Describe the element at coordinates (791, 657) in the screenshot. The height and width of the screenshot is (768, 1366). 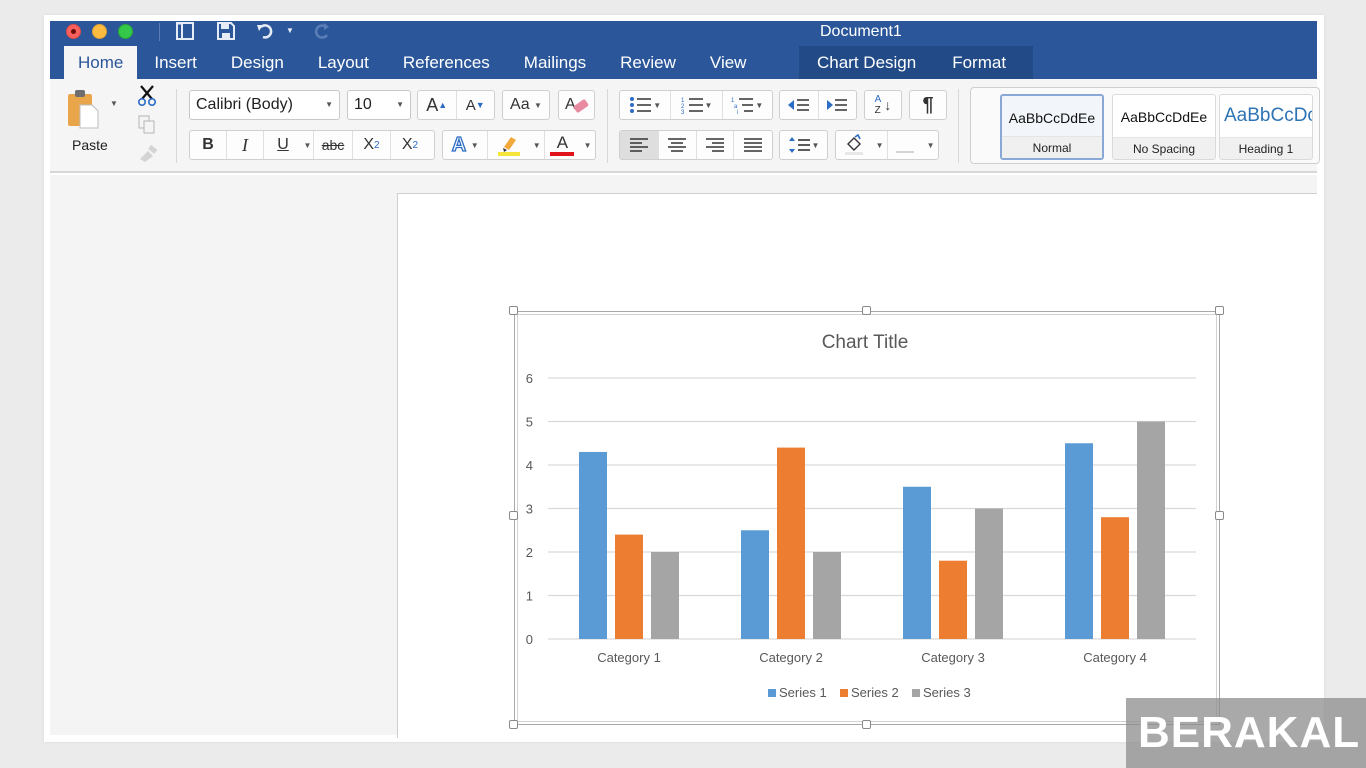
I see `x-tick-label: Category 2` at that location.